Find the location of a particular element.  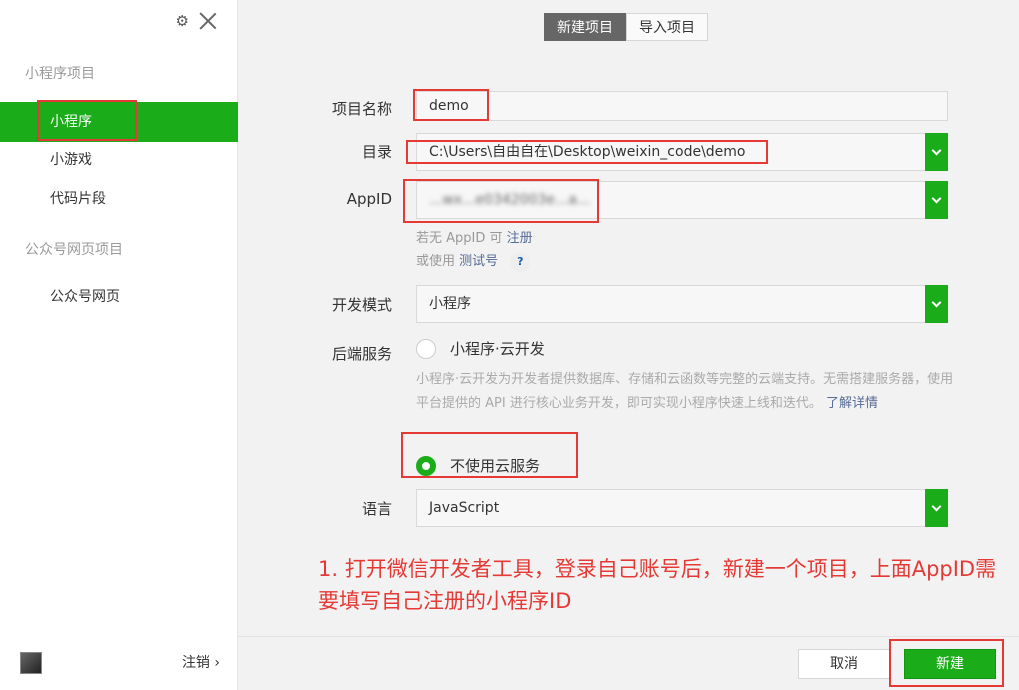

appid-register-hint: 若无 AppID 可 注册 is located at coordinates (474, 236).